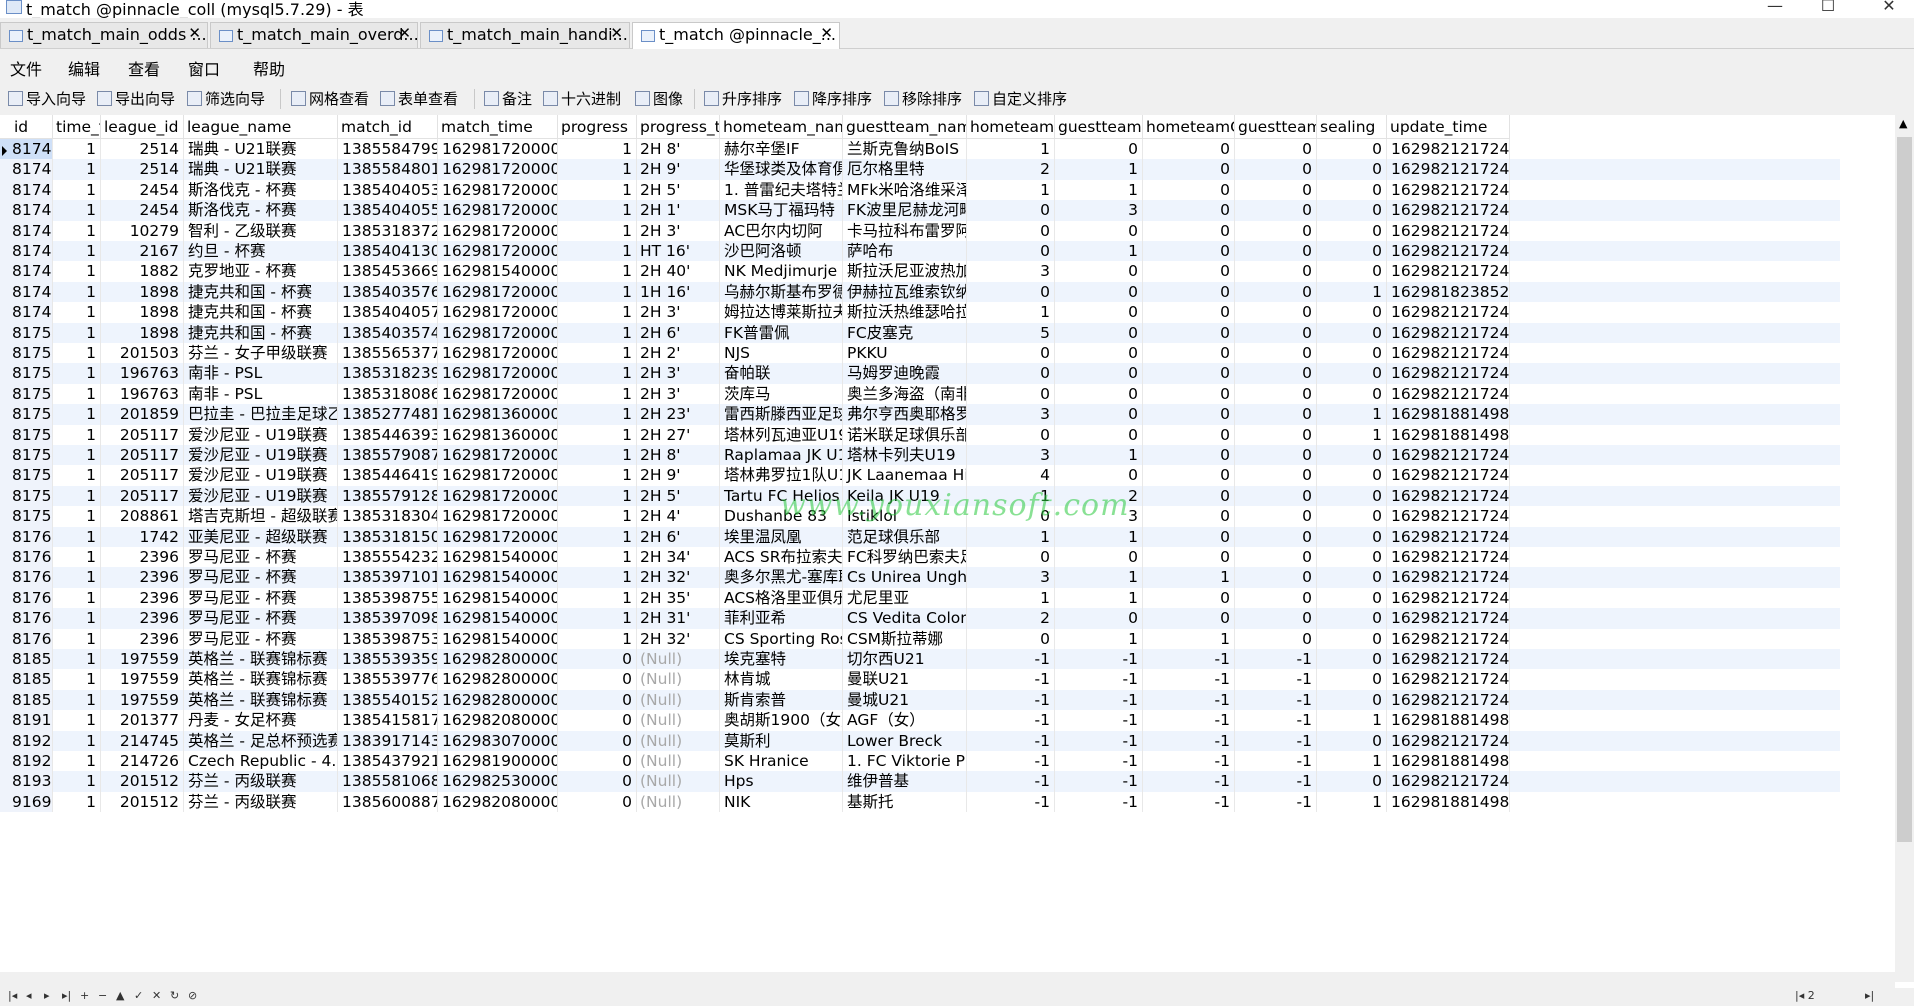 The height and width of the screenshot is (1006, 1914). Describe the element at coordinates (1276, 659) in the screenshot. I see `cell-guest-goal-ht: -1` at that location.